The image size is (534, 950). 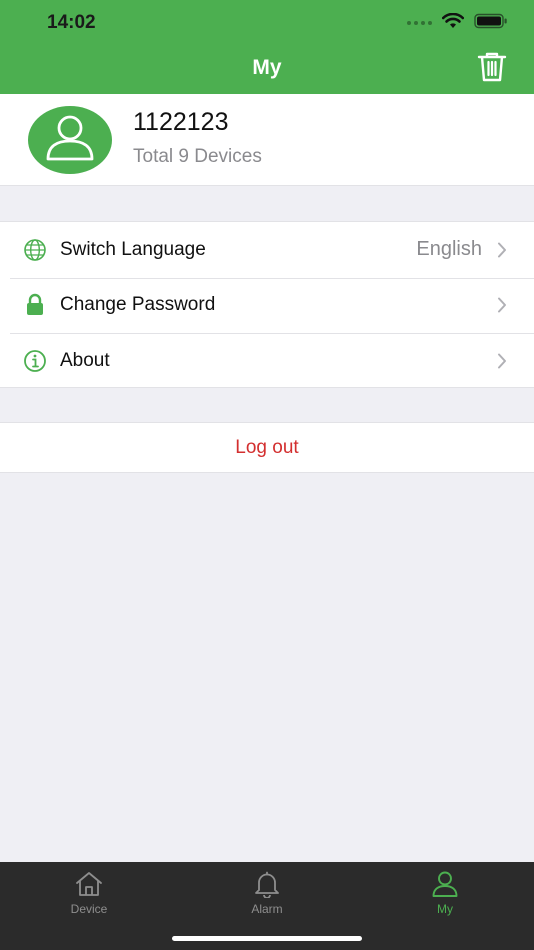 I want to click on user-avatar-icon, so click(x=70, y=140).